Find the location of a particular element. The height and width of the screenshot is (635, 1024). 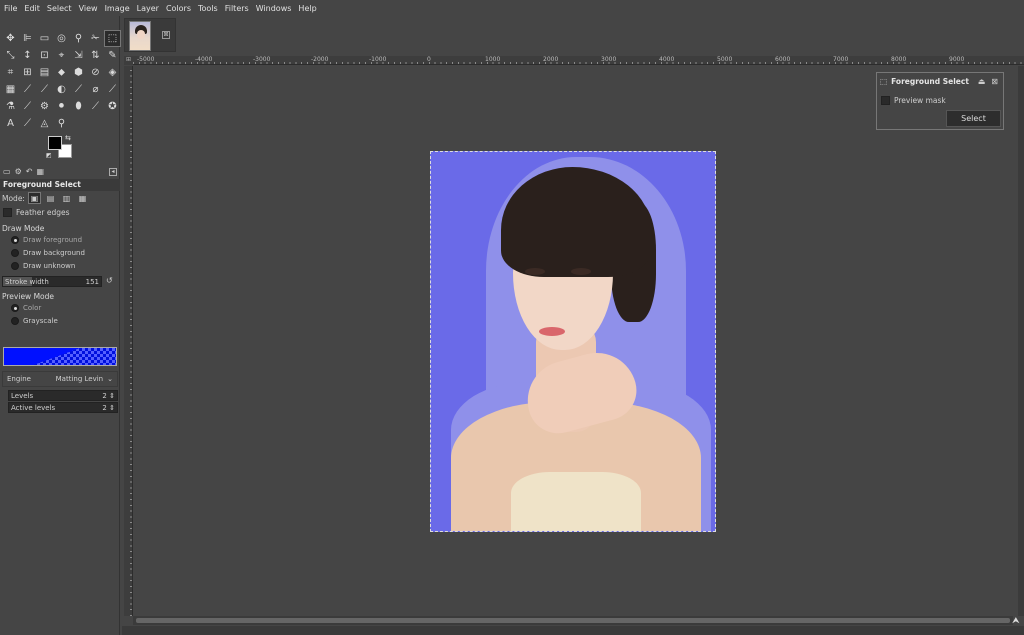

mode-replace-button: ▣ is located at coordinates (34, 198).